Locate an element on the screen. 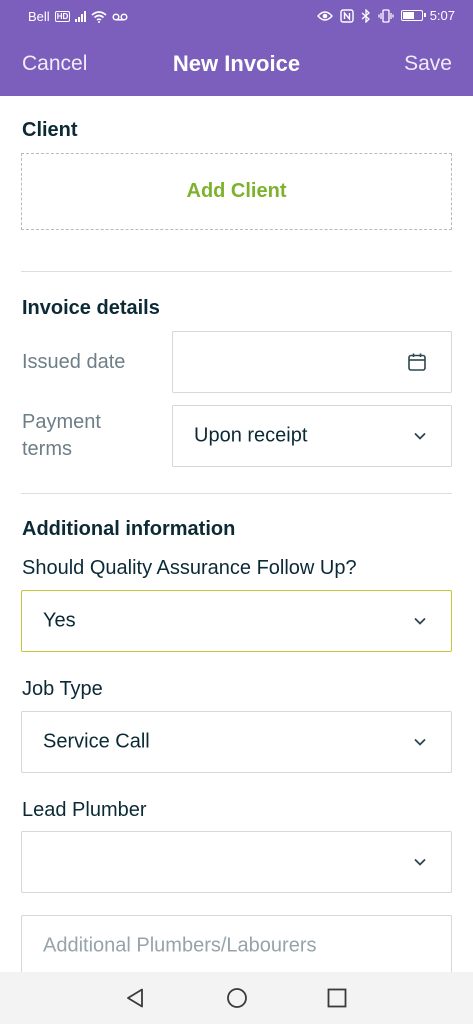 Image resolution: width=473 pixels, height=1024 pixels. additional-plumbers-placeholder: Additional Plumbers/Labourers is located at coordinates (180, 945).